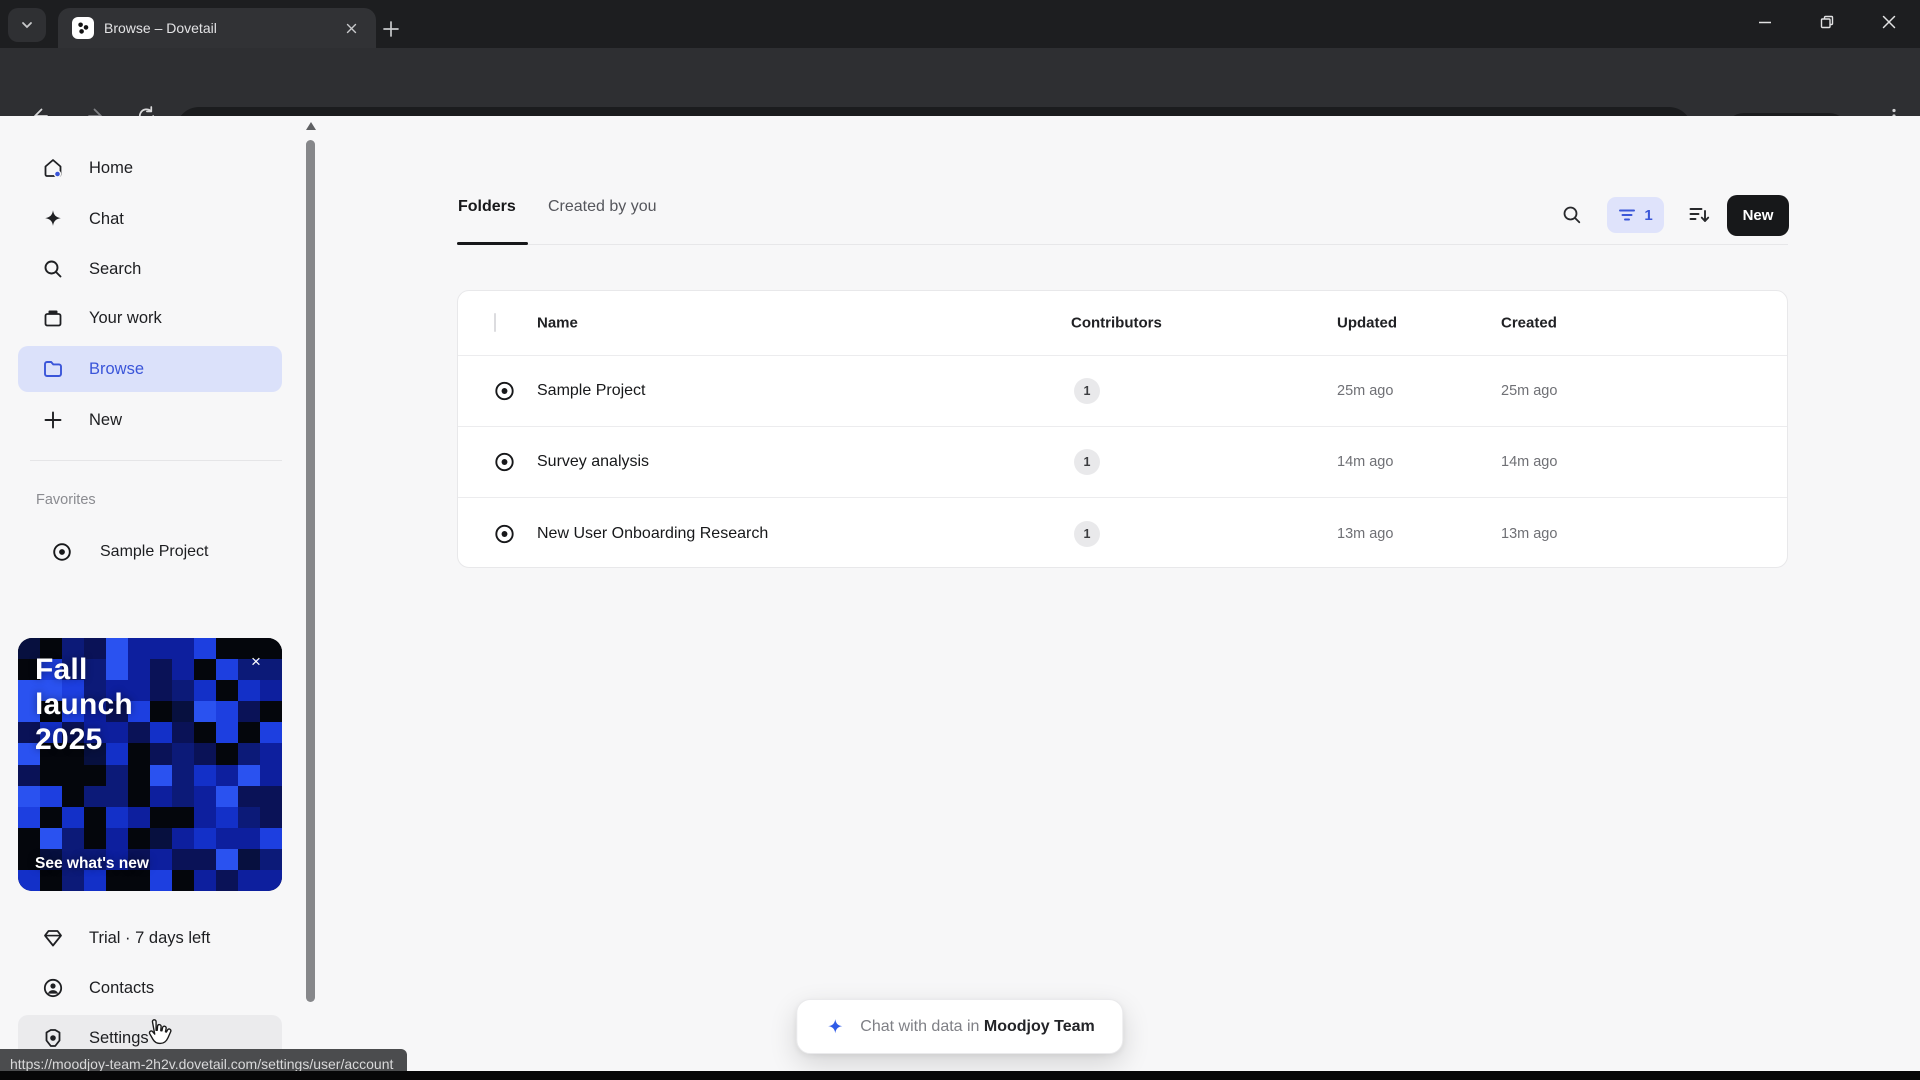 This screenshot has height=1080, width=1920. I want to click on filter-count-badge: 1, so click(1648, 215).